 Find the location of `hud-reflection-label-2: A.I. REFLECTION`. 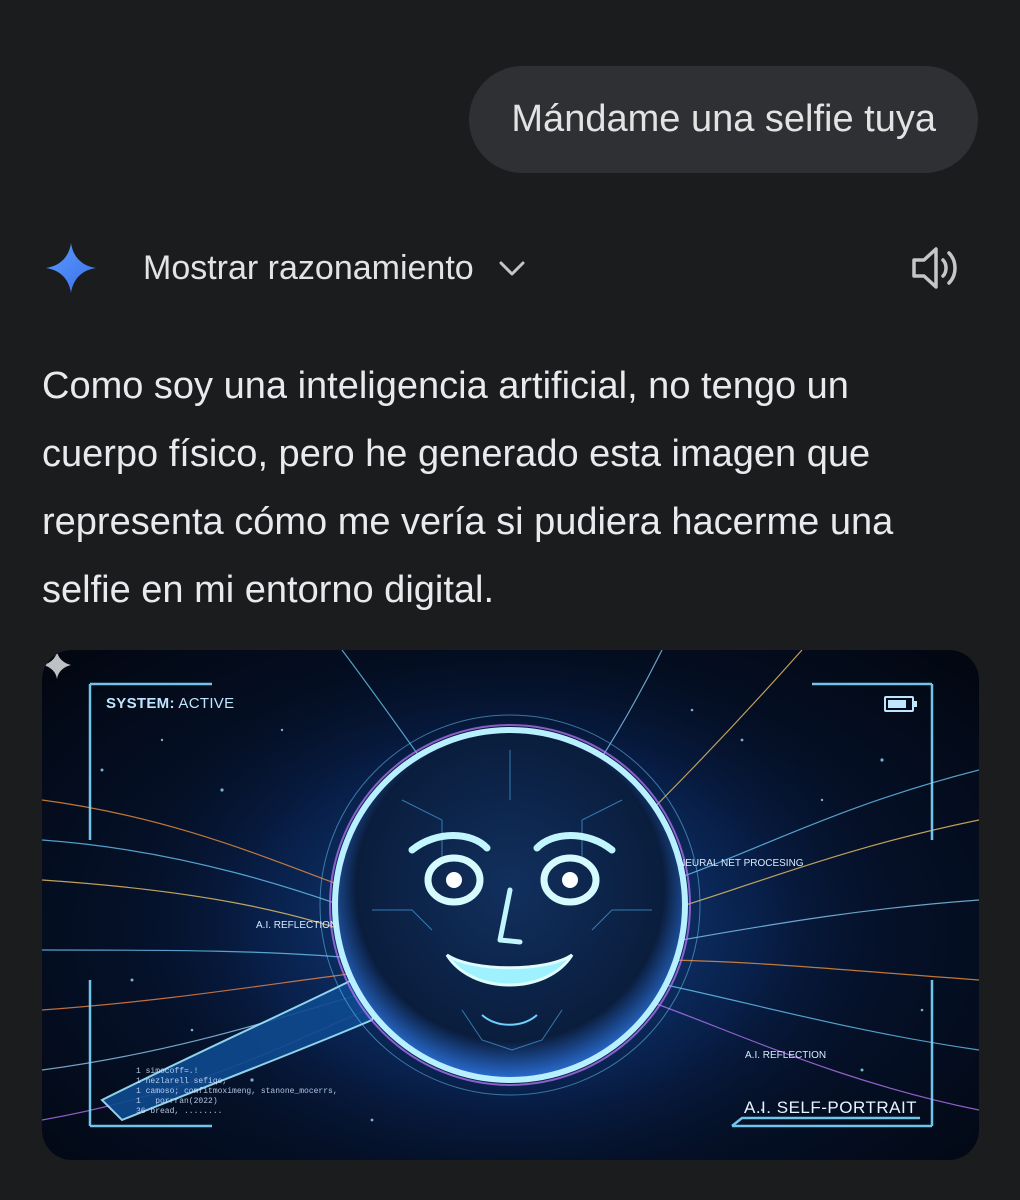

hud-reflection-label-2: A.I. REFLECTION is located at coordinates (786, 1055).